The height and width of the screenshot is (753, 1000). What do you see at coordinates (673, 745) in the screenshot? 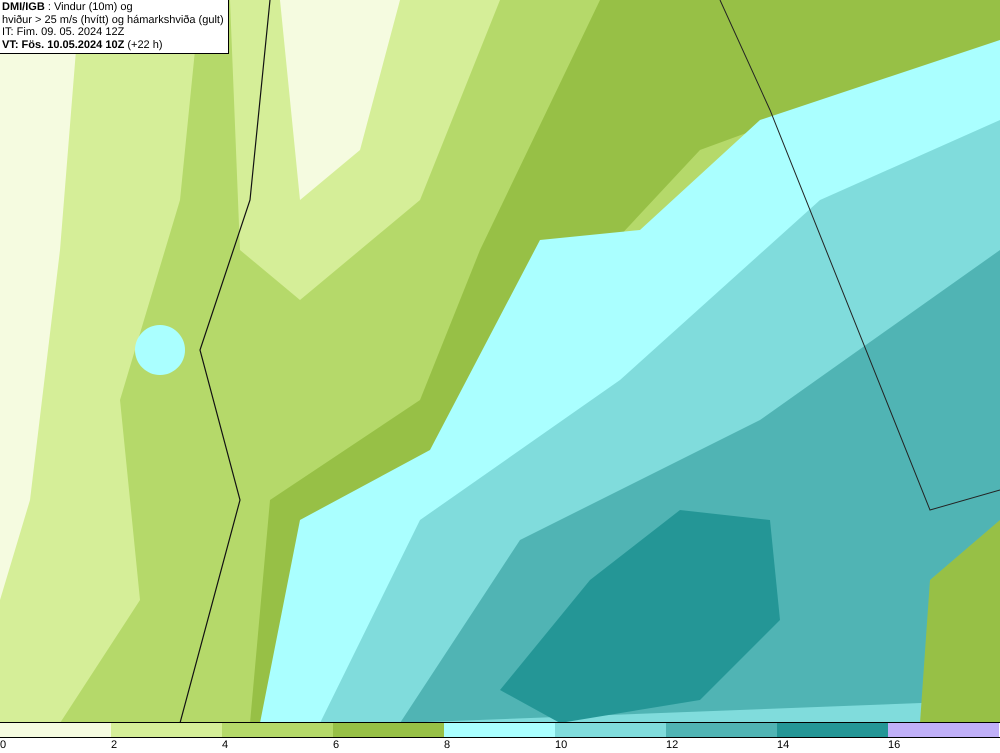
I see `scale-label: 12` at bounding box center [673, 745].